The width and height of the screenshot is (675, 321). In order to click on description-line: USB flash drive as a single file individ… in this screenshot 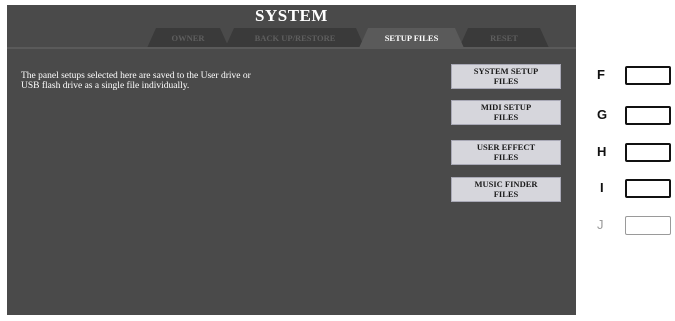, I will do `click(105, 86)`.